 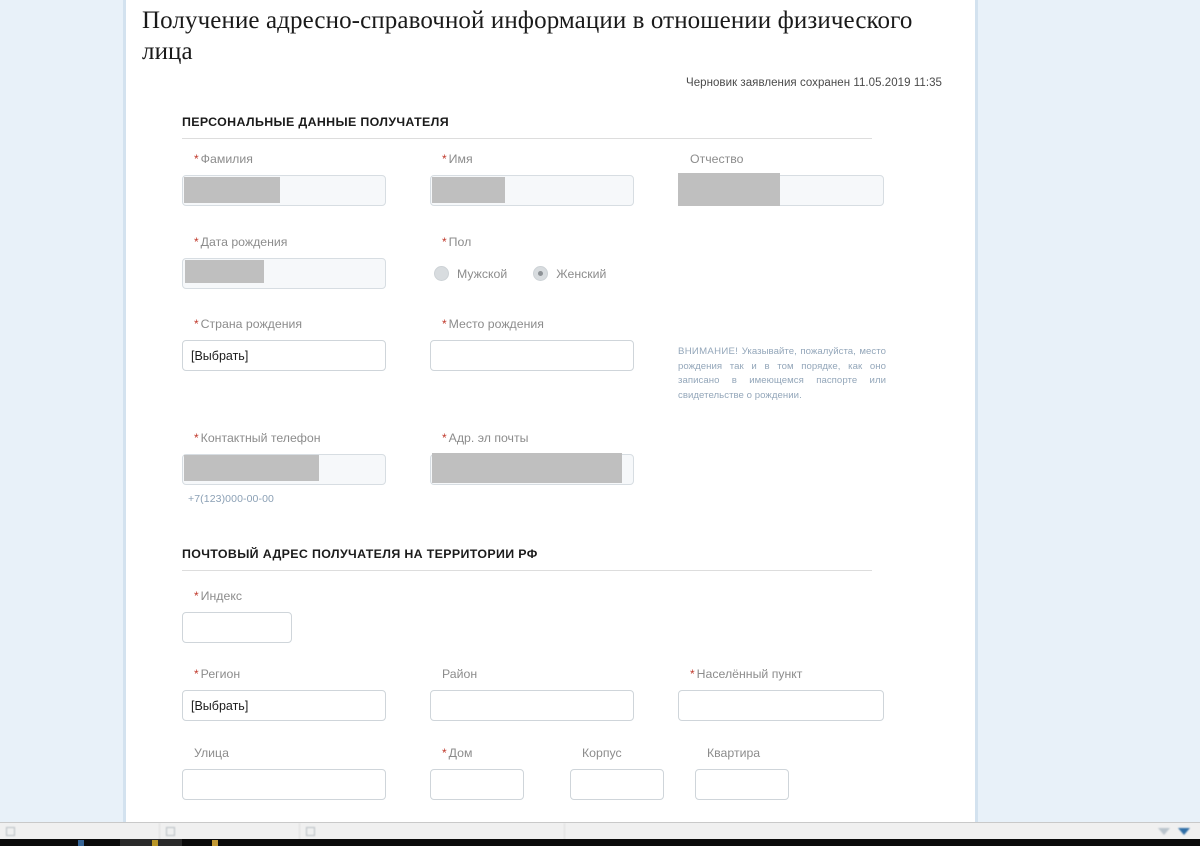 I want to click on field-apartment: Квартира, so click(x=742, y=773).